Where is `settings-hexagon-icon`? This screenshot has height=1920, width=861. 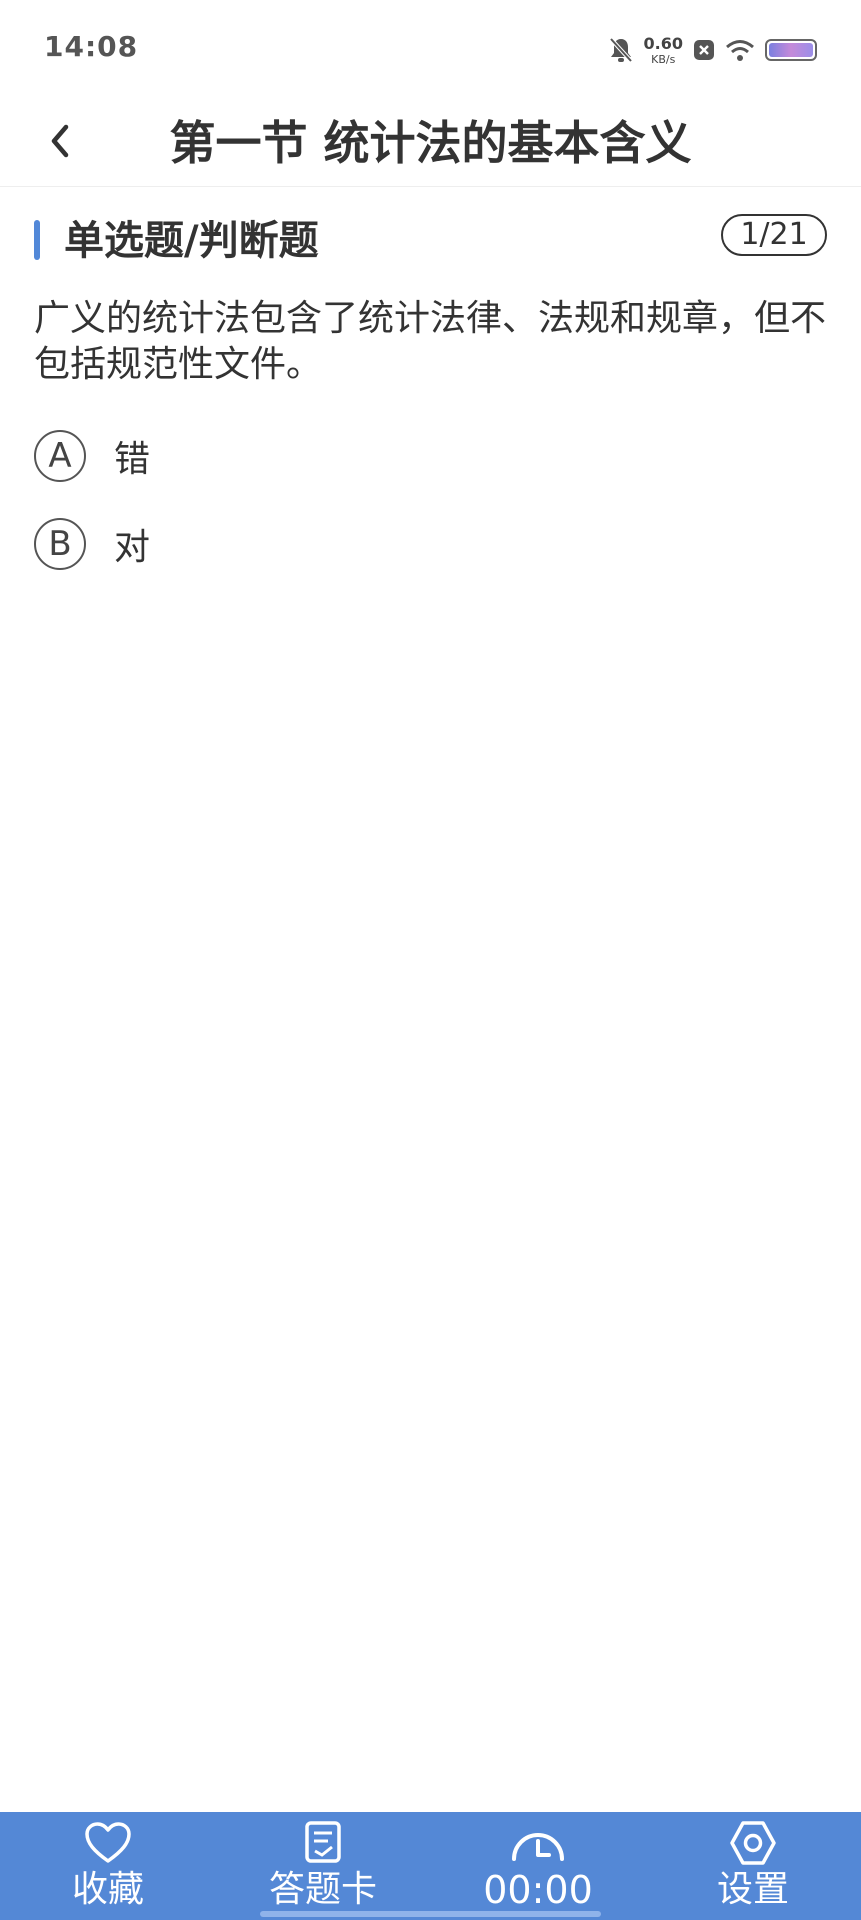
settings-hexagon-icon is located at coordinates (753, 1843).